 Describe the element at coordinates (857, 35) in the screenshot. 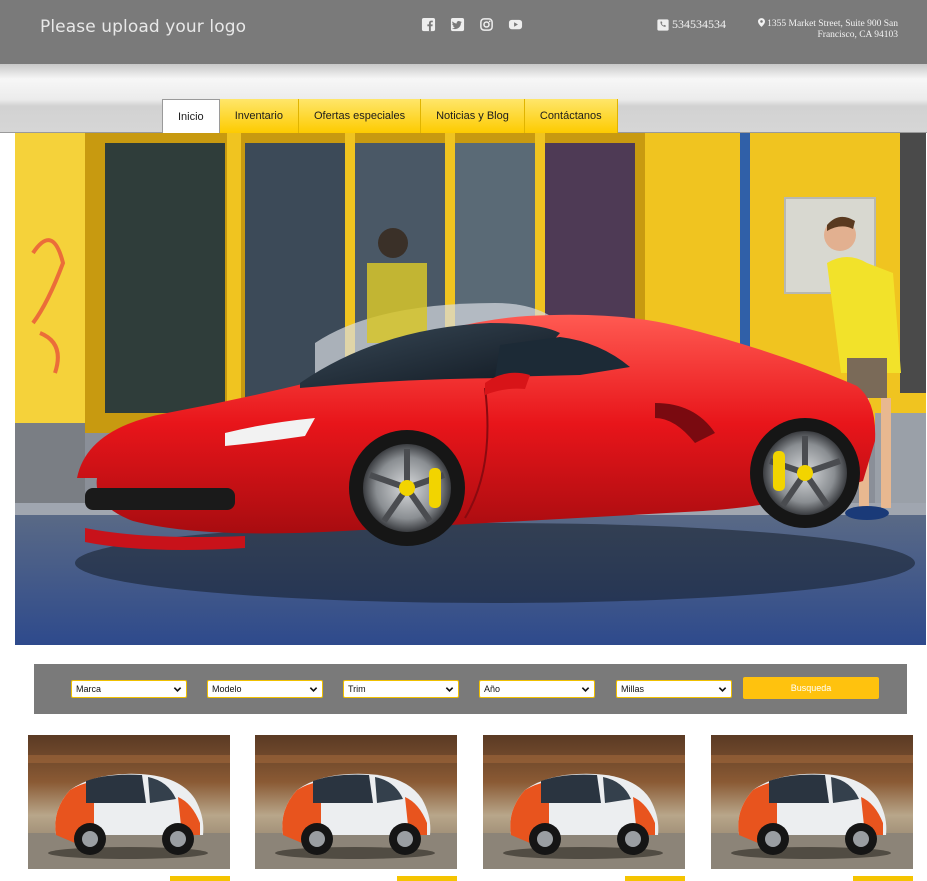

I see `address-line-2: Francisco, CA 94103` at that location.